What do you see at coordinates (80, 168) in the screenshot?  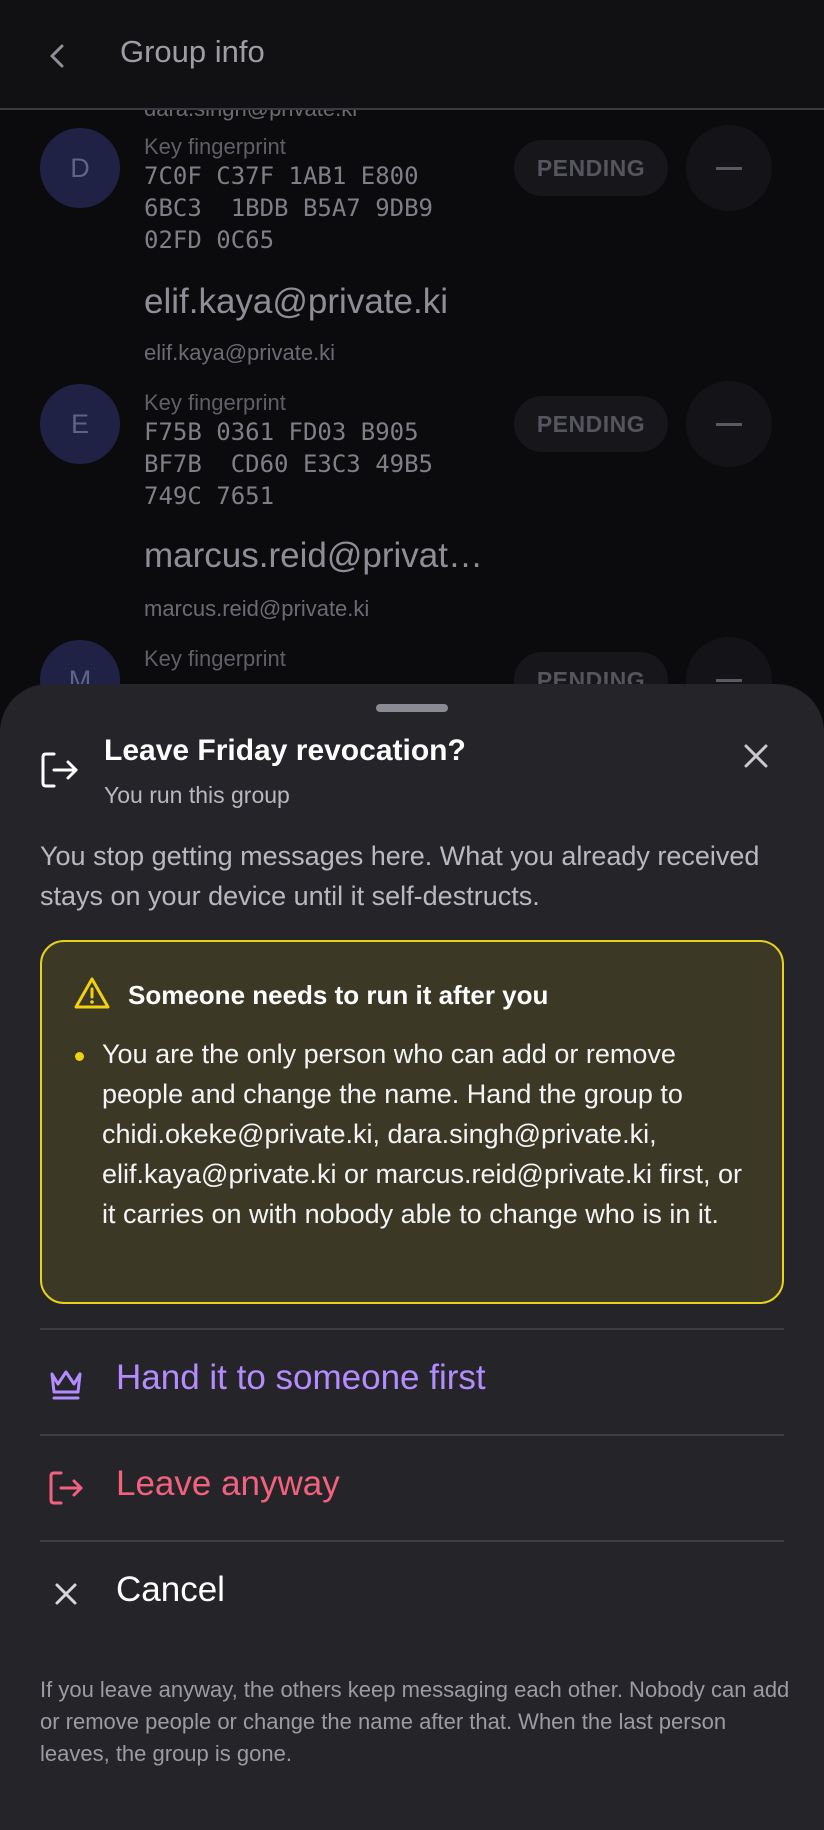 I see `avatar: D` at bounding box center [80, 168].